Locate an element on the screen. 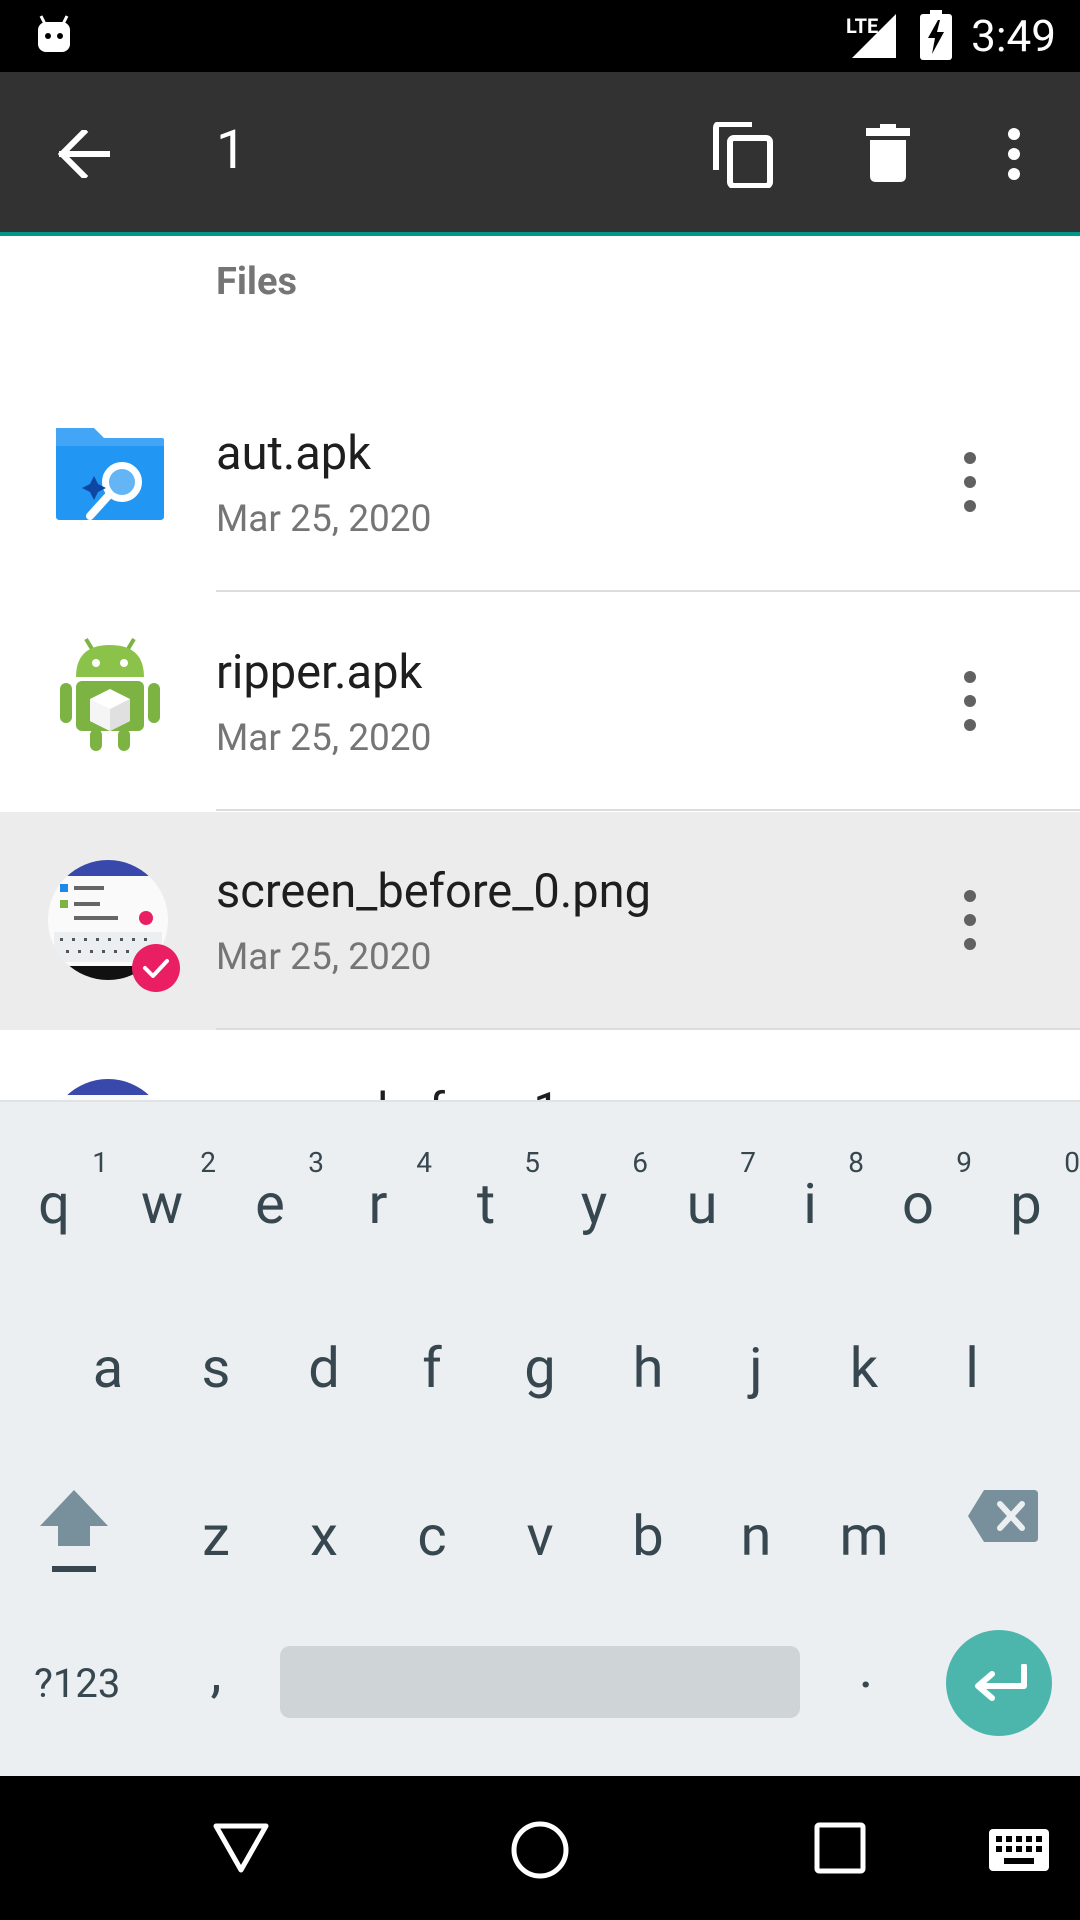  key-s: s is located at coordinates (216, 1368).